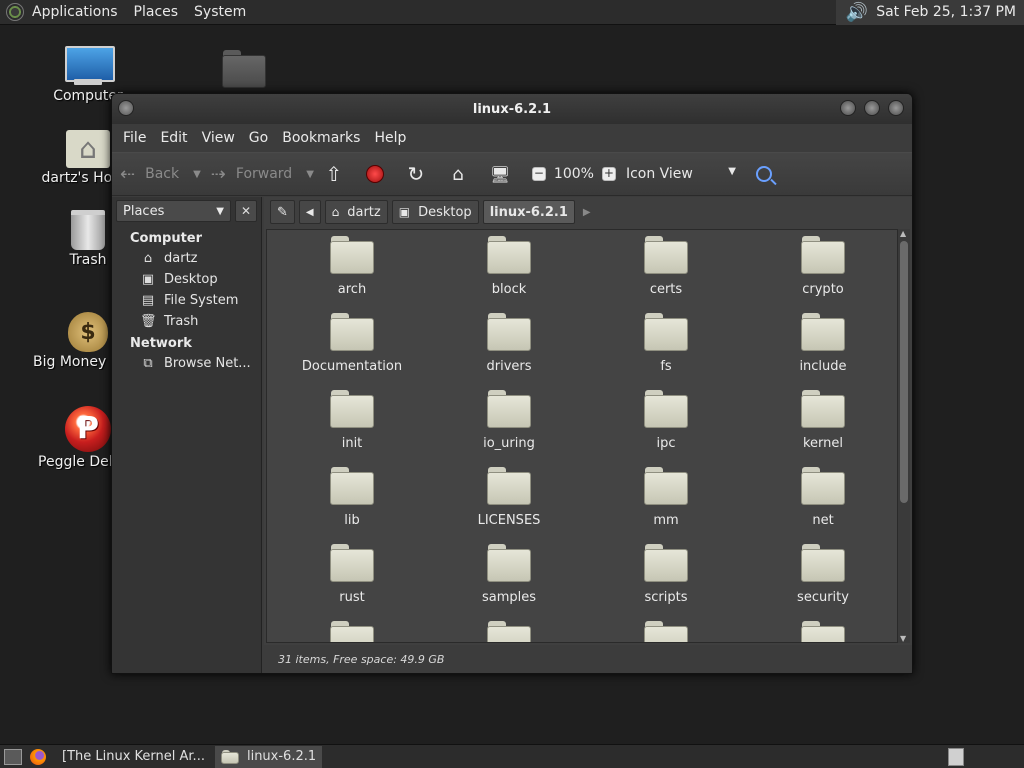  I want to click on menu-bookmarks: Bookmarks, so click(321, 138).